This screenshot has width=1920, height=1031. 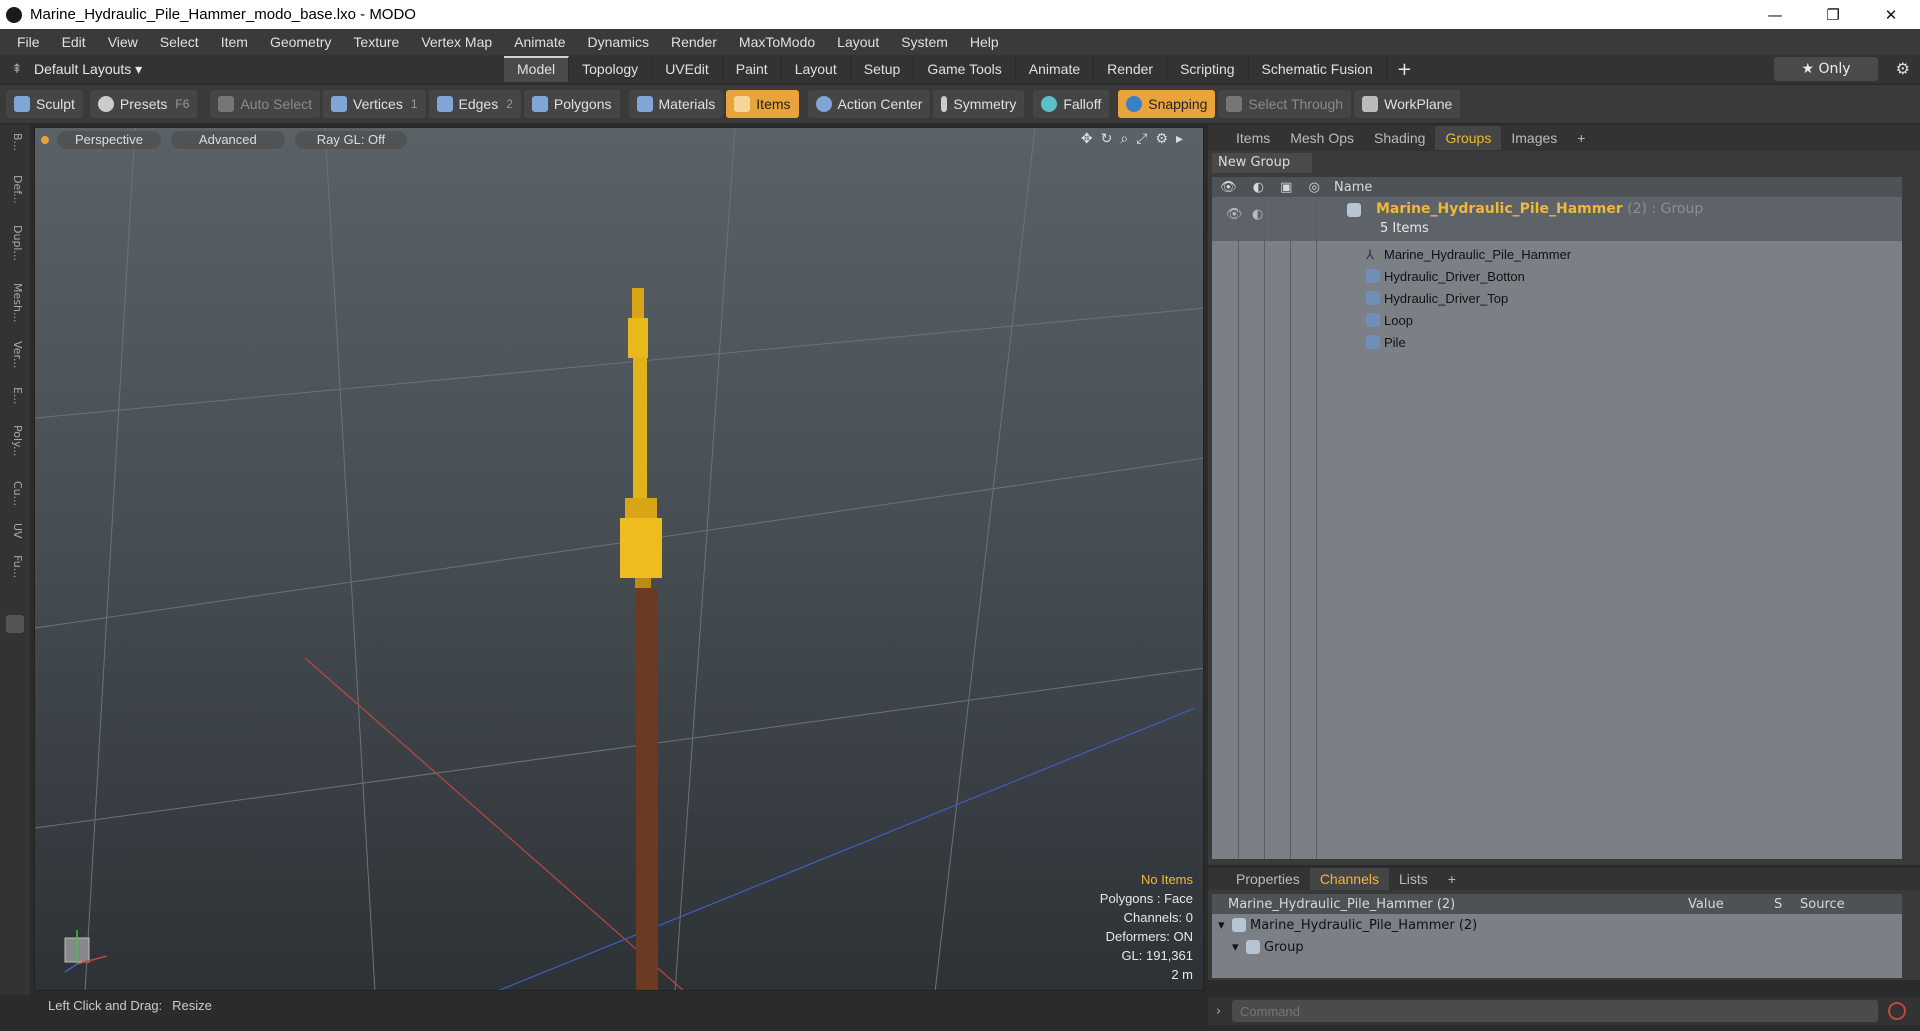 What do you see at coordinates (1729, 904) in the screenshot?
I see `channels-value-header: Value` at bounding box center [1729, 904].